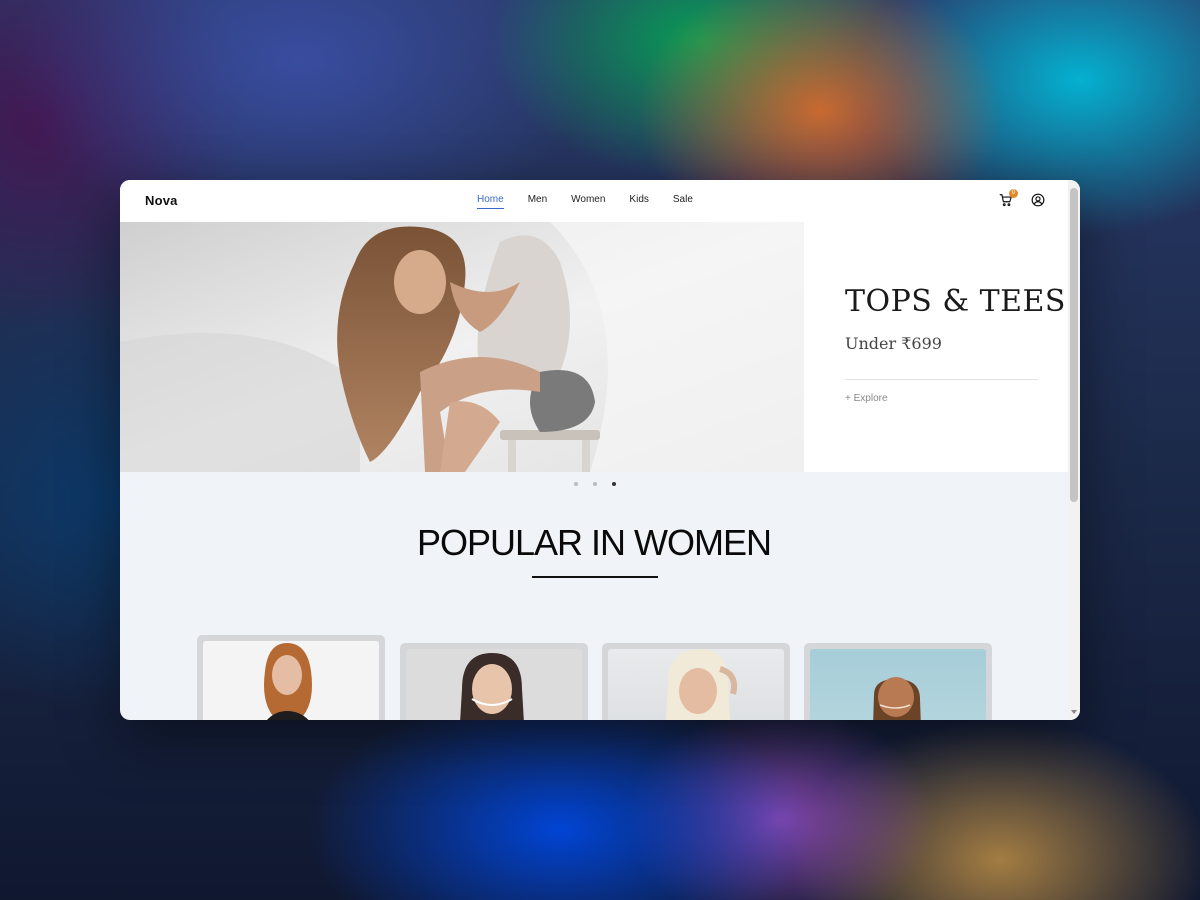 The width and height of the screenshot is (1200, 900). Describe the element at coordinates (1074, 345) in the screenshot. I see `scrollbar-thumb` at that location.